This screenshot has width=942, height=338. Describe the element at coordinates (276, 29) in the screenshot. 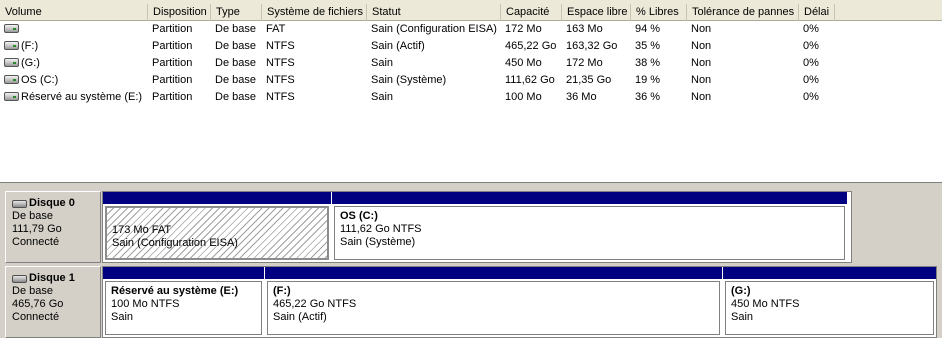

I see `cell-filesystem: FAT` at that location.